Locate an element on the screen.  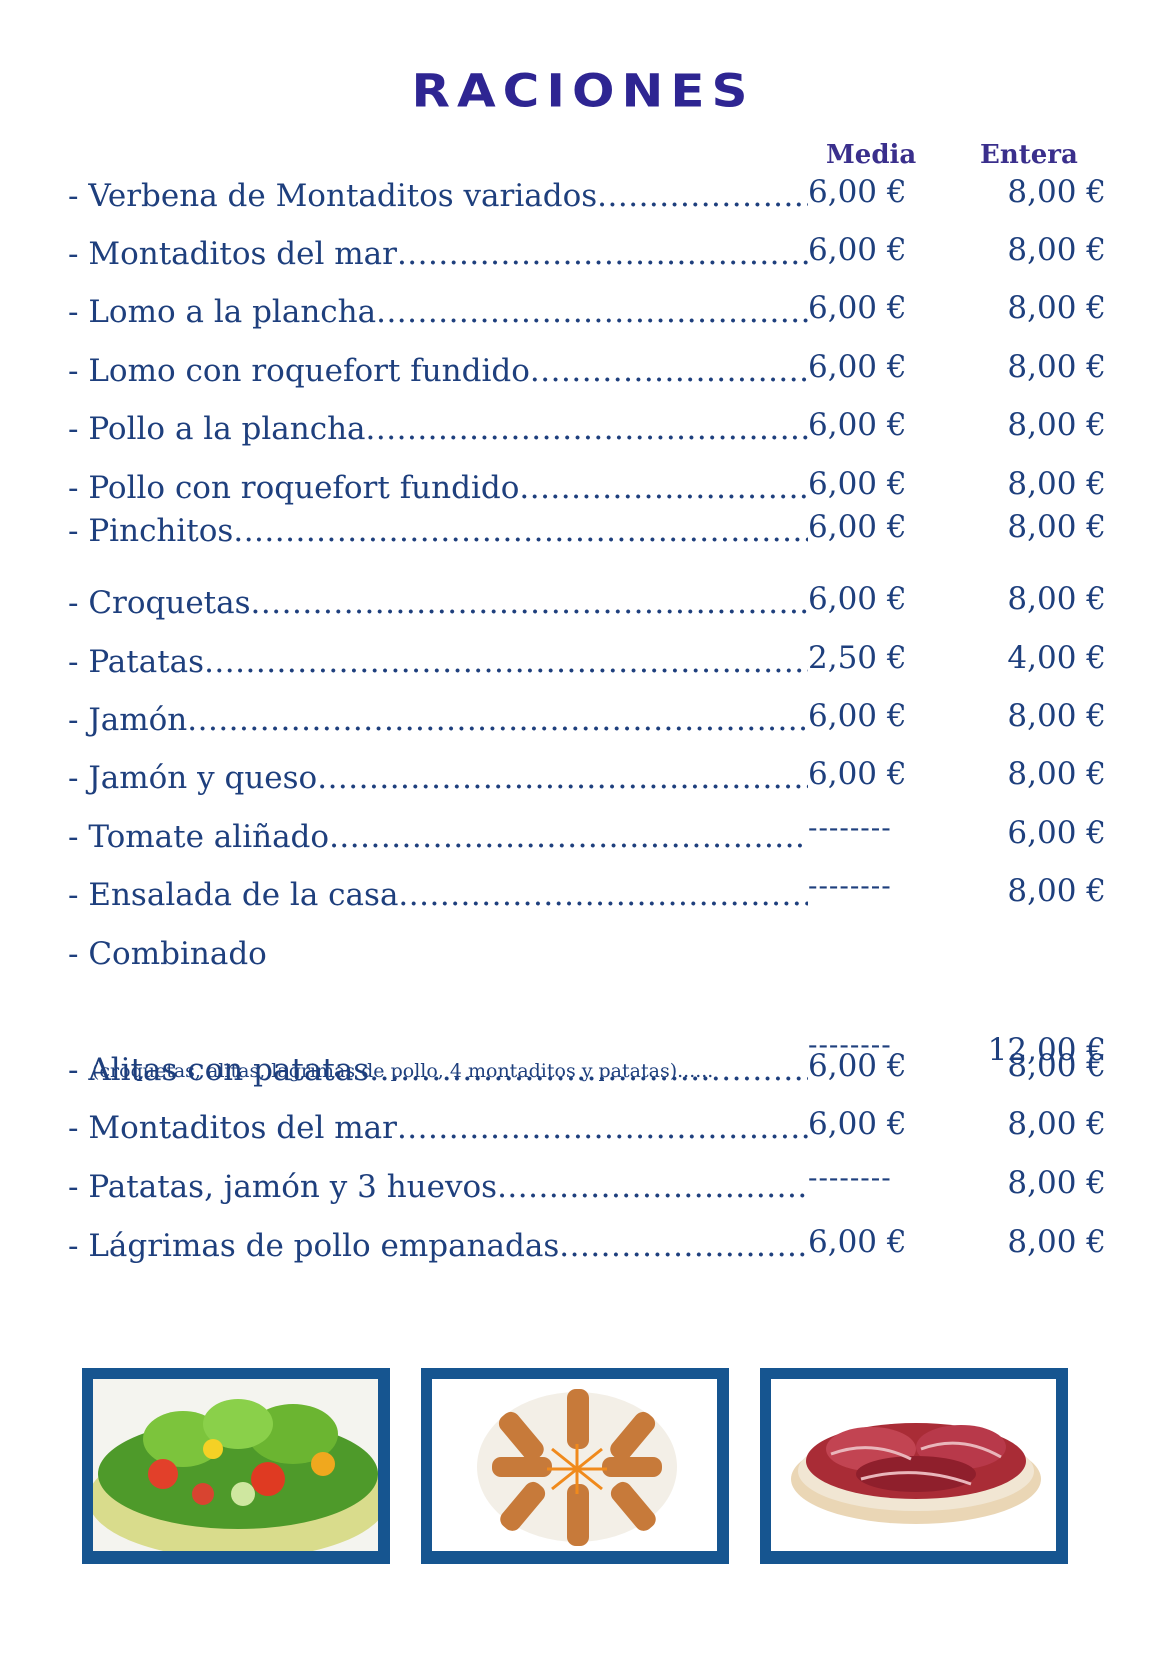
column-header-media: Media is located at coordinates (871, 155).